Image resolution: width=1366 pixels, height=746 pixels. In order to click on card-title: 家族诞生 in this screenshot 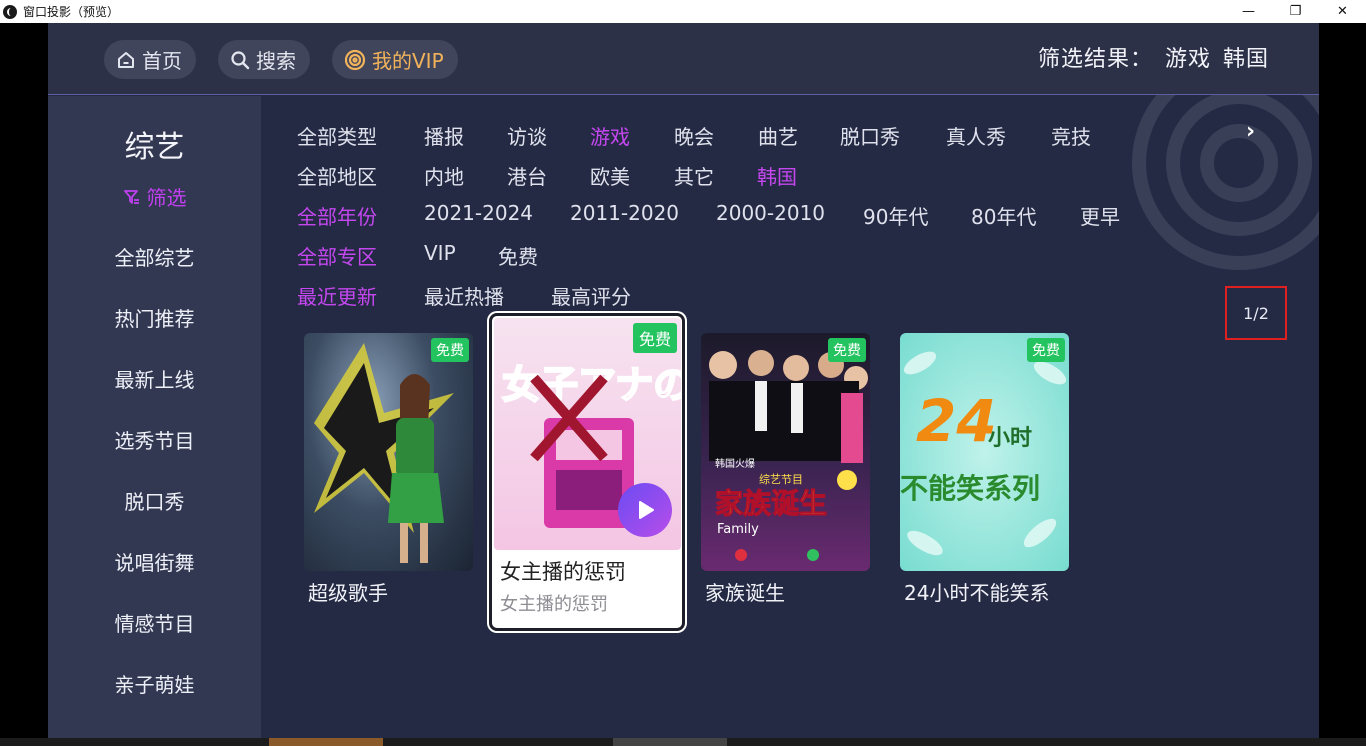, I will do `click(745, 593)`.